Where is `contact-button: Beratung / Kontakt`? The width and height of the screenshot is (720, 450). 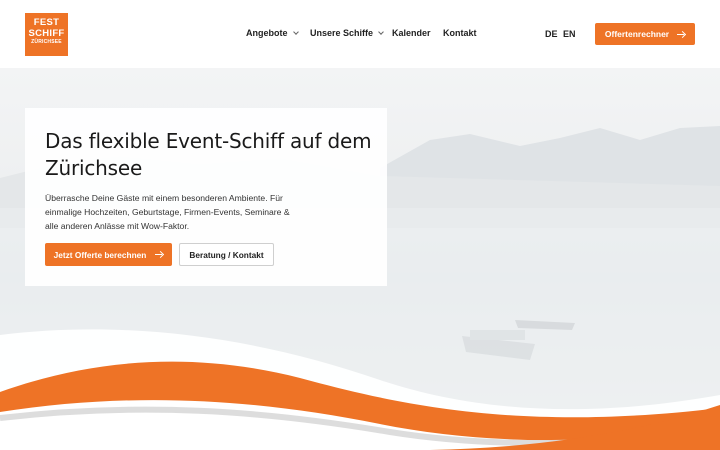 contact-button: Beratung / Kontakt is located at coordinates (226, 254).